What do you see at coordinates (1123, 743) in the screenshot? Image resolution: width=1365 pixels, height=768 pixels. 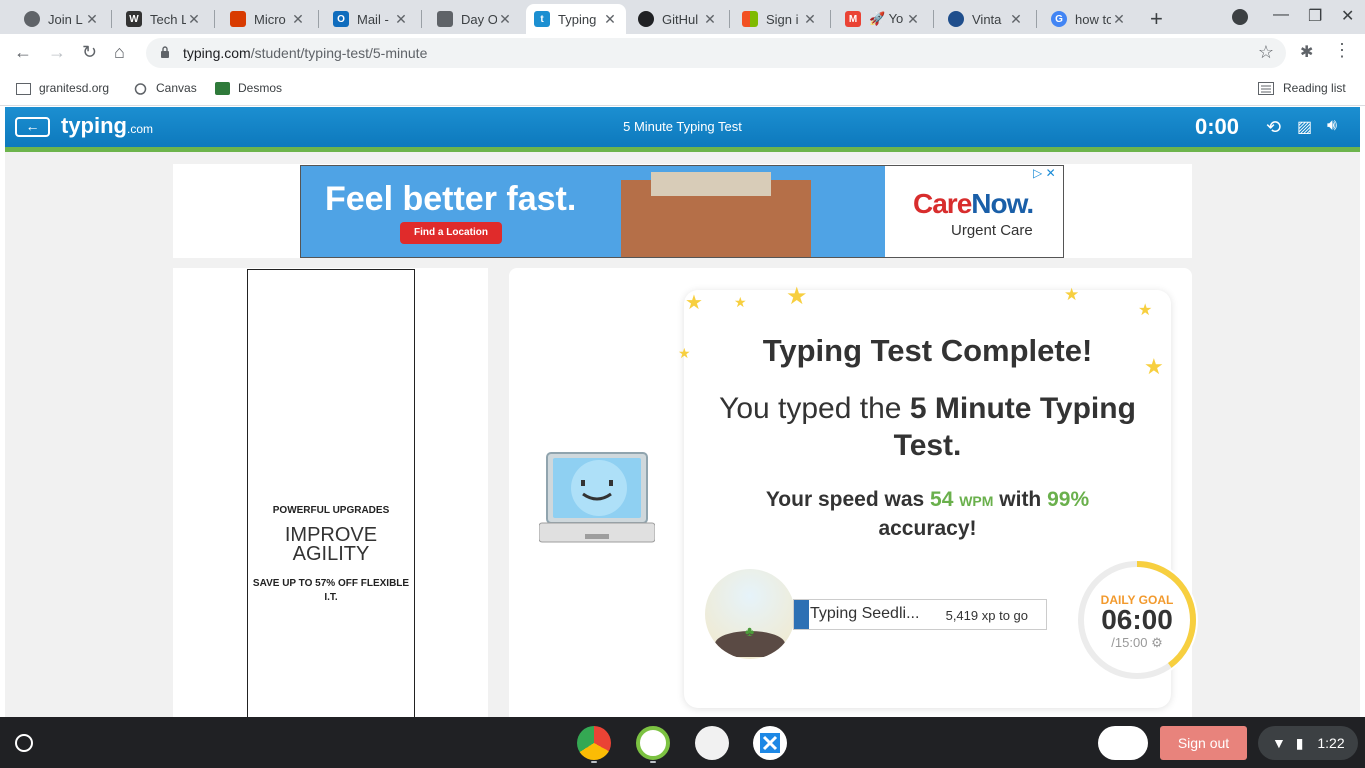 I see `screen-capture-button` at bounding box center [1123, 743].